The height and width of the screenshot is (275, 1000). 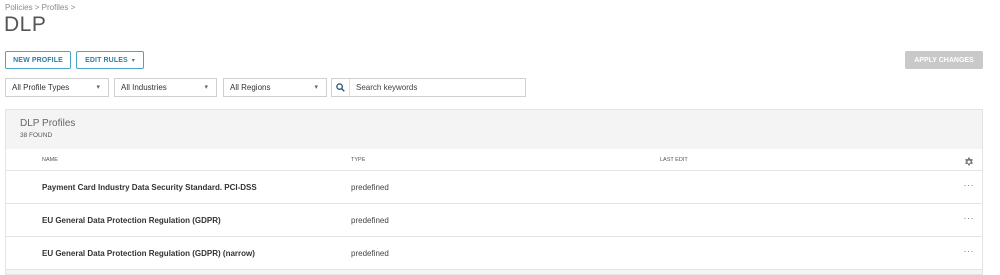 I want to click on apply-changes-button: APPLY CHANGES, so click(x=944, y=60).